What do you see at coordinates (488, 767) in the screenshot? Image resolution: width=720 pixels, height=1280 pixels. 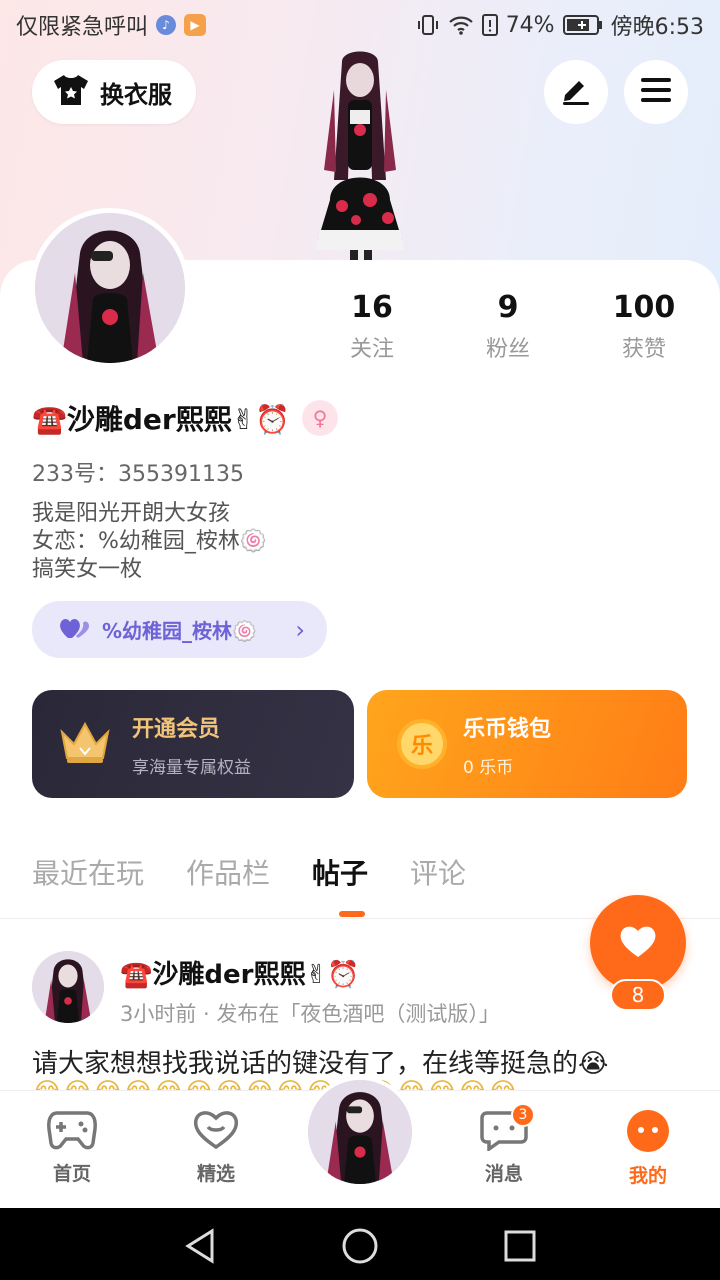 I see `wallet-balance: 0 乐币` at bounding box center [488, 767].